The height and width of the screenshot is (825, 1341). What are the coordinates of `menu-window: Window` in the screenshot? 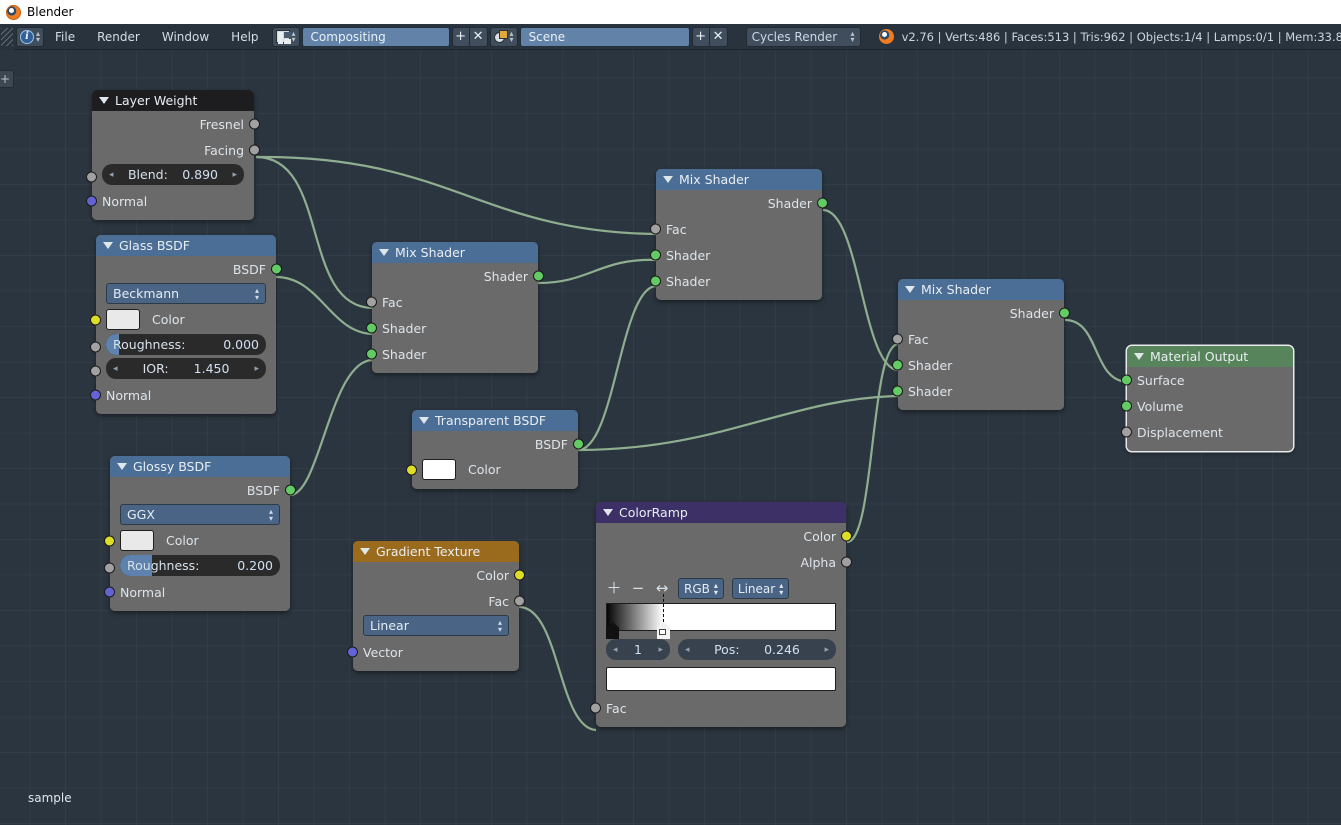 It's located at (185, 37).